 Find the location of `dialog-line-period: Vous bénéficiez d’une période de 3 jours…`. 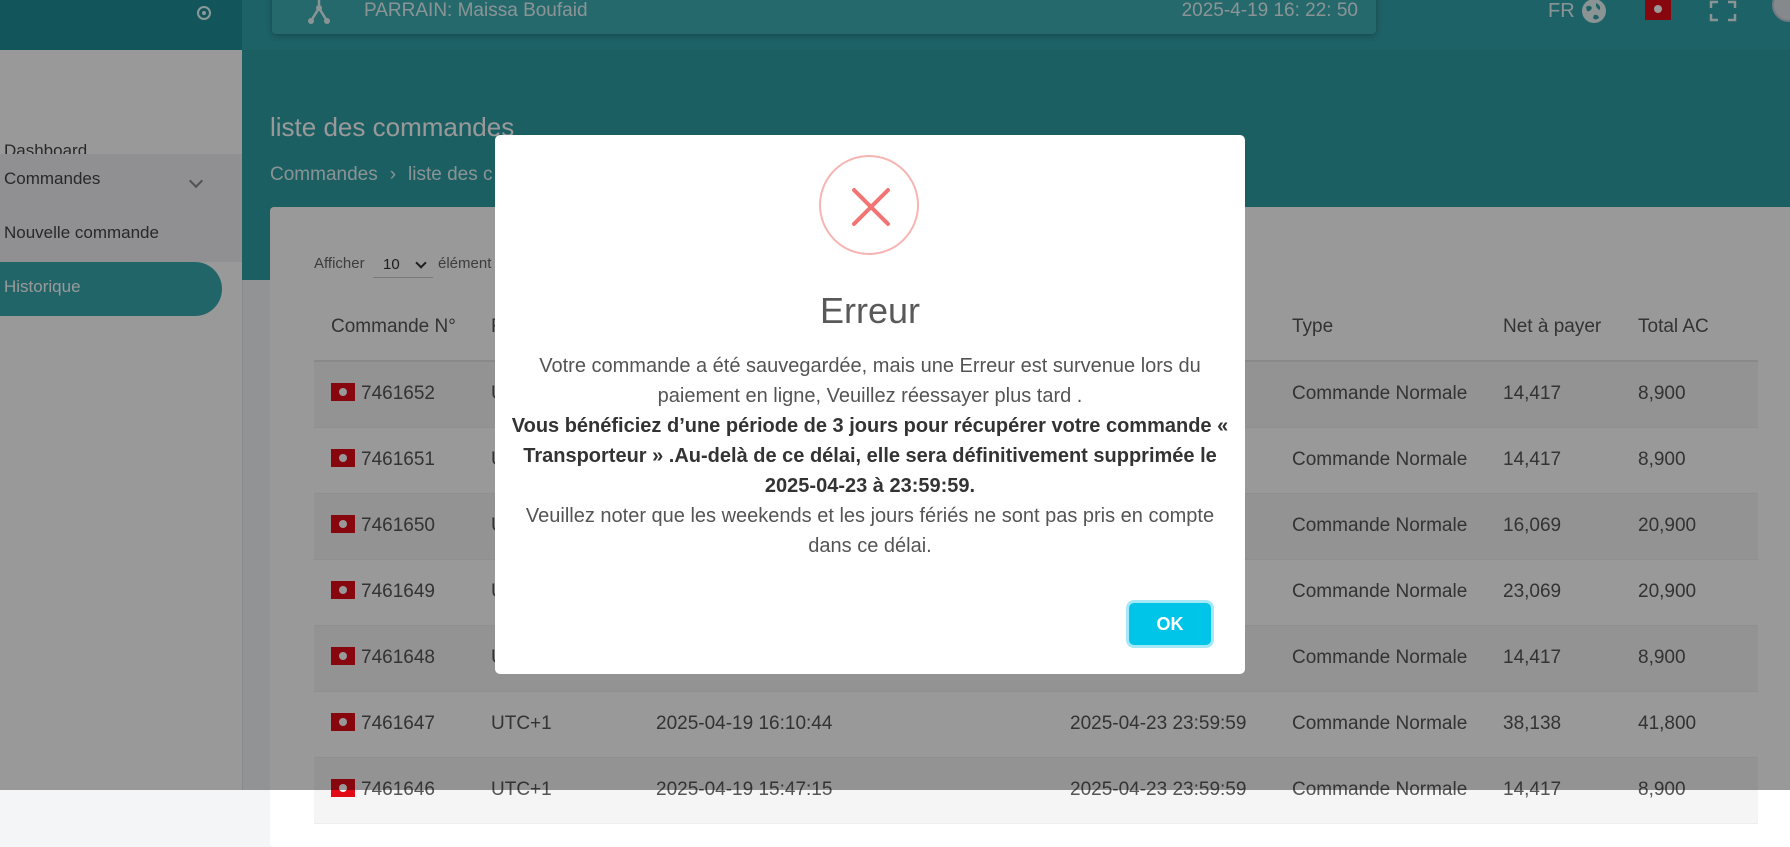

dialog-line-period: Vous bénéficiez d’une période de 3 jours… is located at coordinates (870, 456).